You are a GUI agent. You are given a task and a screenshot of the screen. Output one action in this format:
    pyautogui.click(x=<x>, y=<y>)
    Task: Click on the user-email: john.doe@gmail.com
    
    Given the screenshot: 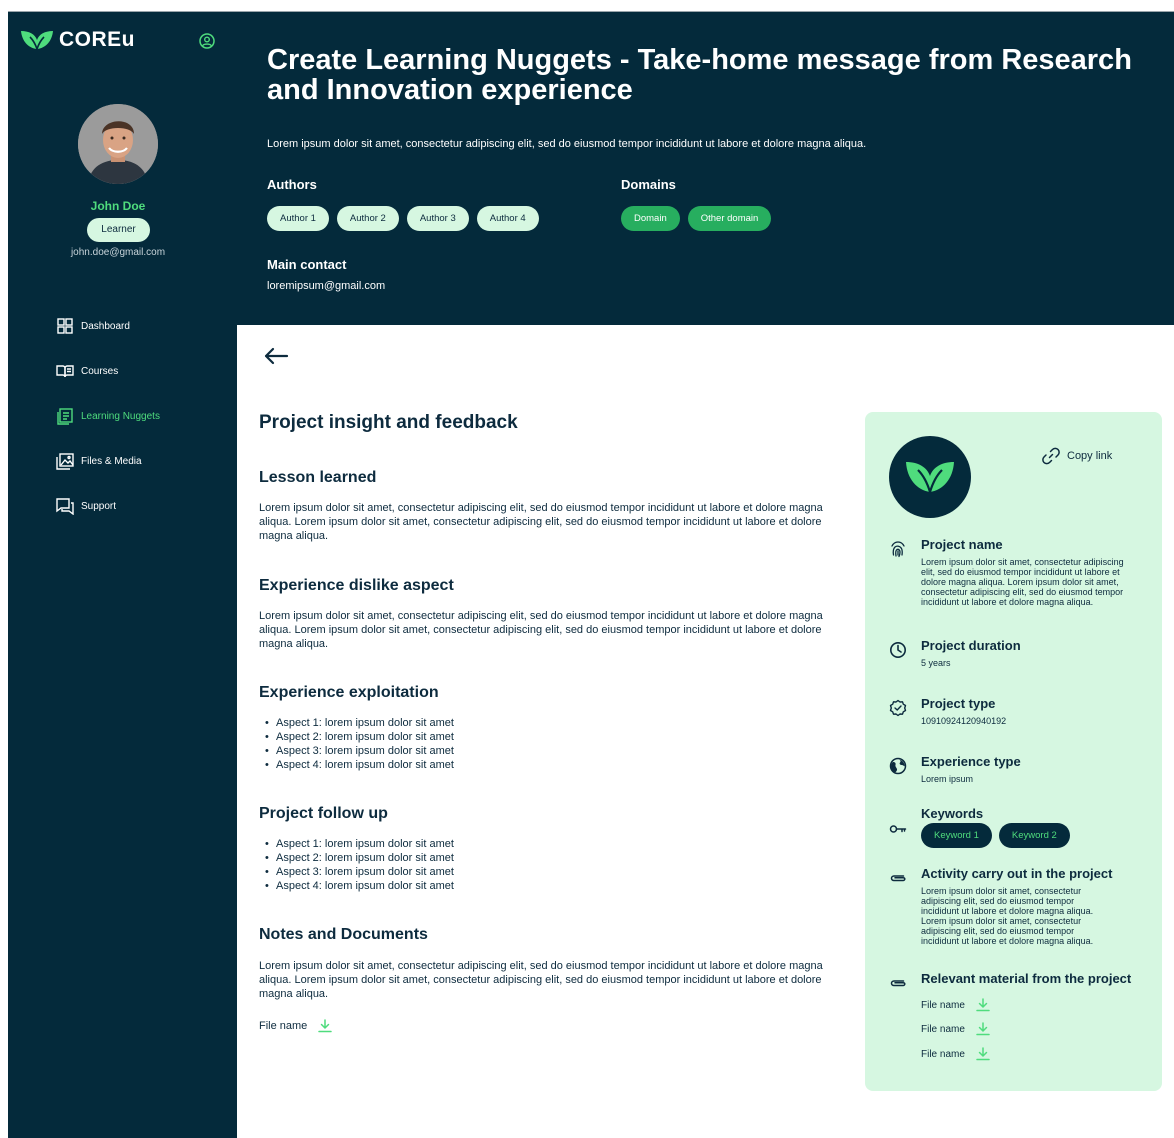 What is the action you would take?
    pyautogui.click(x=118, y=252)
    